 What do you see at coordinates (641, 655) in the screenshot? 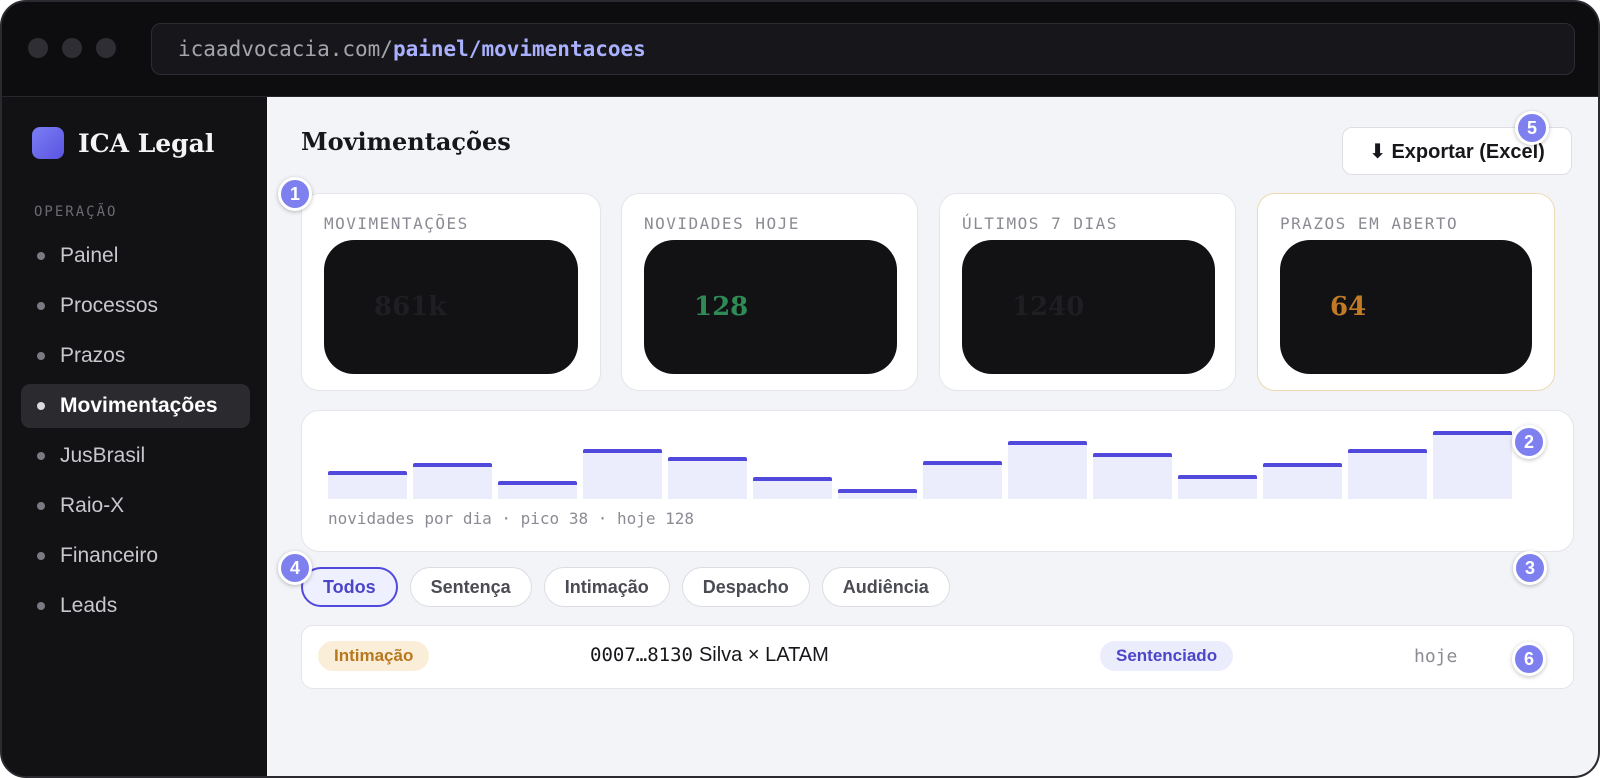
I see `case-number: 0007…8130` at bounding box center [641, 655].